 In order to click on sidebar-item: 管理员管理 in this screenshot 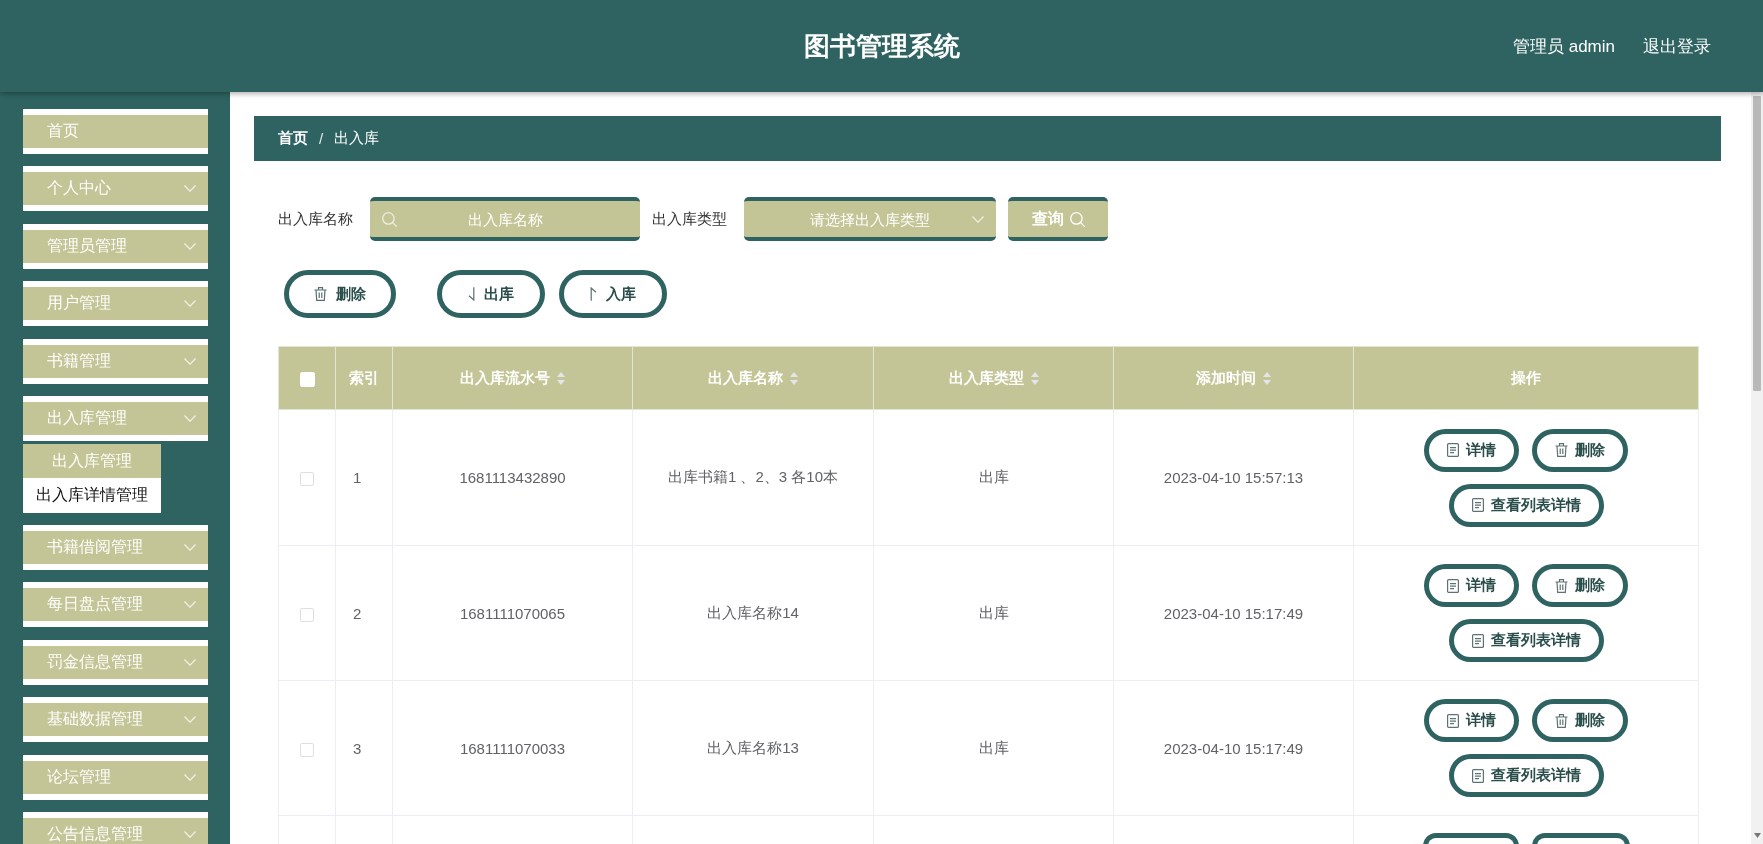, I will do `click(115, 246)`.